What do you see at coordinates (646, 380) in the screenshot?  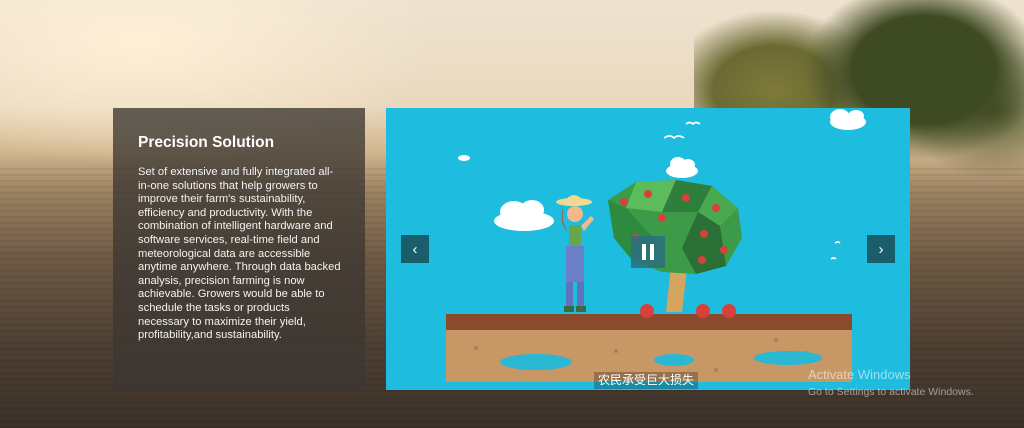 I see `video-subtitle: 农民承受巨大损失` at bounding box center [646, 380].